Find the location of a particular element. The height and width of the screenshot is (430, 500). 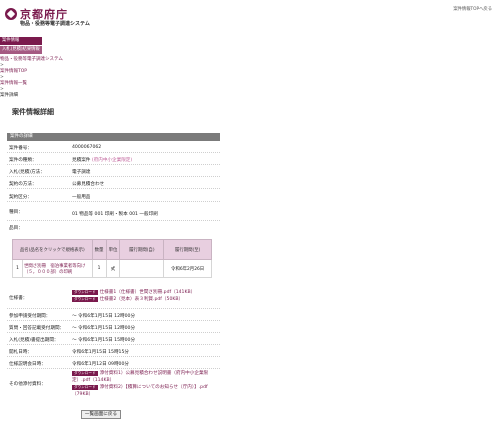

th-to: 履行期間(至) is located at coordinates (187, 249).